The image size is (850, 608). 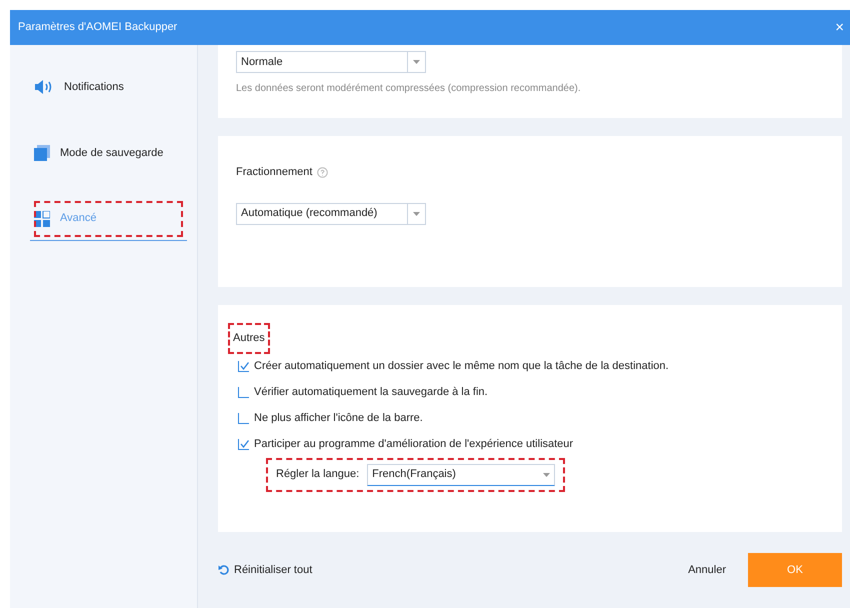 I want to click on section-title: Fractionnement, so click(x=274, y=172).